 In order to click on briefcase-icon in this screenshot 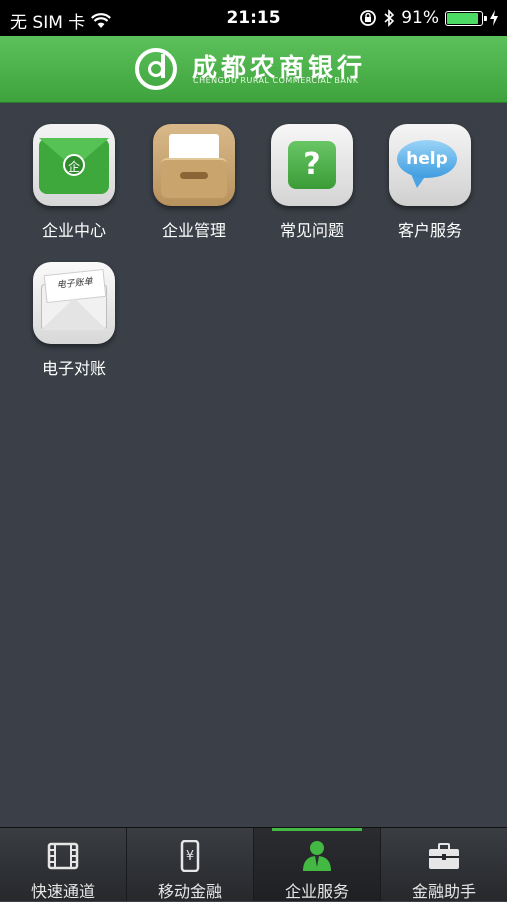, I will do `click(444, 856)`.